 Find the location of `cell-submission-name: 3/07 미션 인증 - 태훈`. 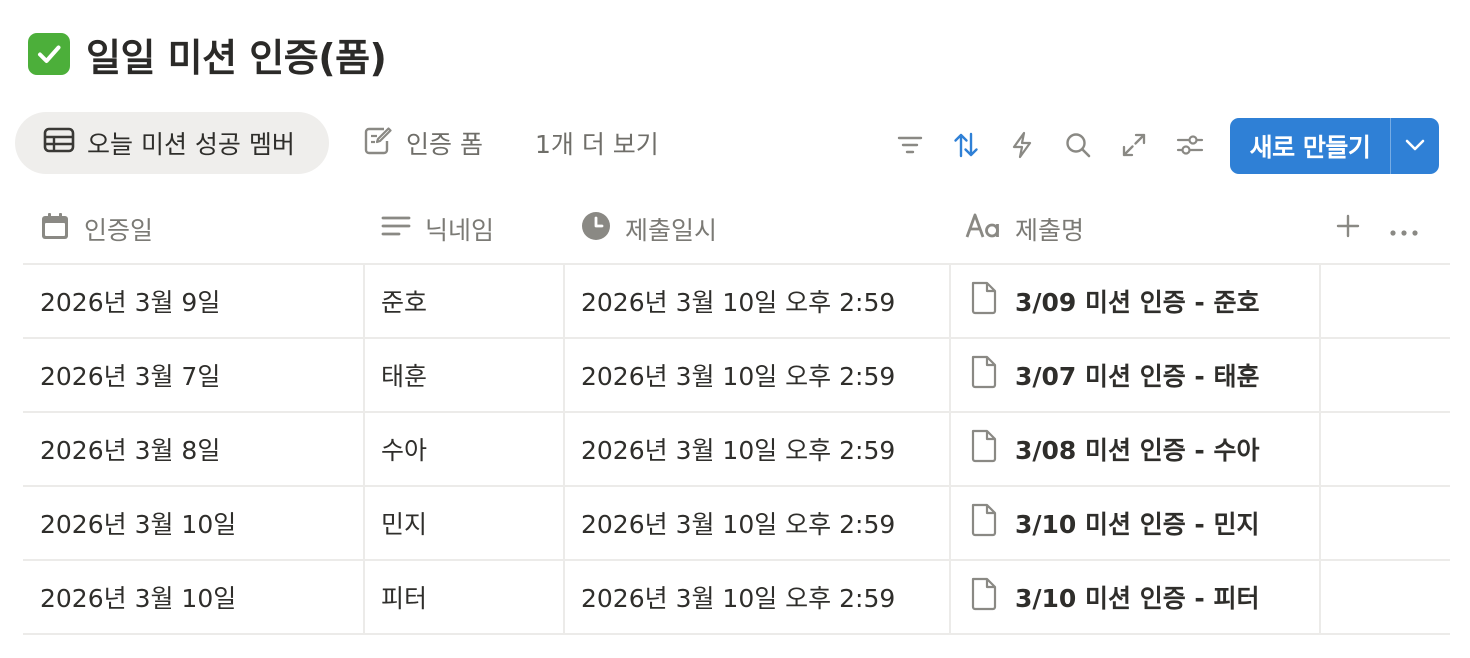

cell-submission-name: 3/07 미션 인증 - 태훈 is located at coordinates (1144, 375).